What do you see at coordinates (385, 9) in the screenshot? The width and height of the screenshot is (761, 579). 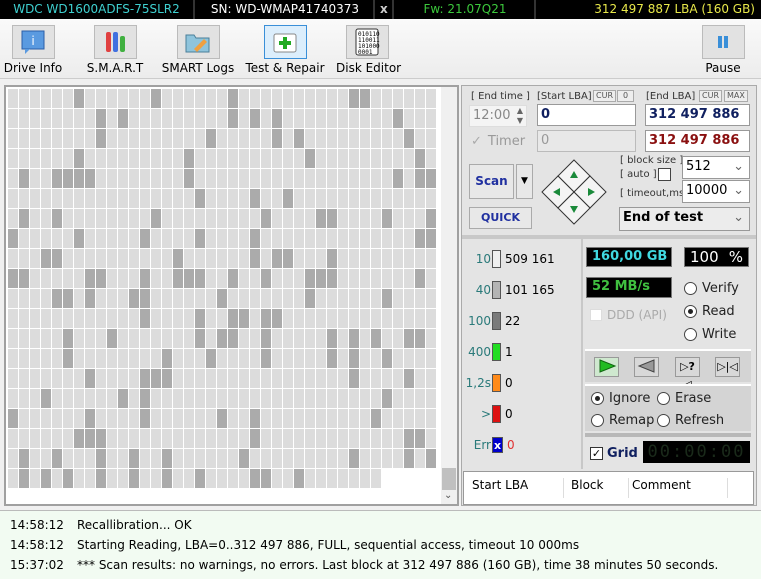 I see `close-drive-button: x` at bounding box center [385, 9].